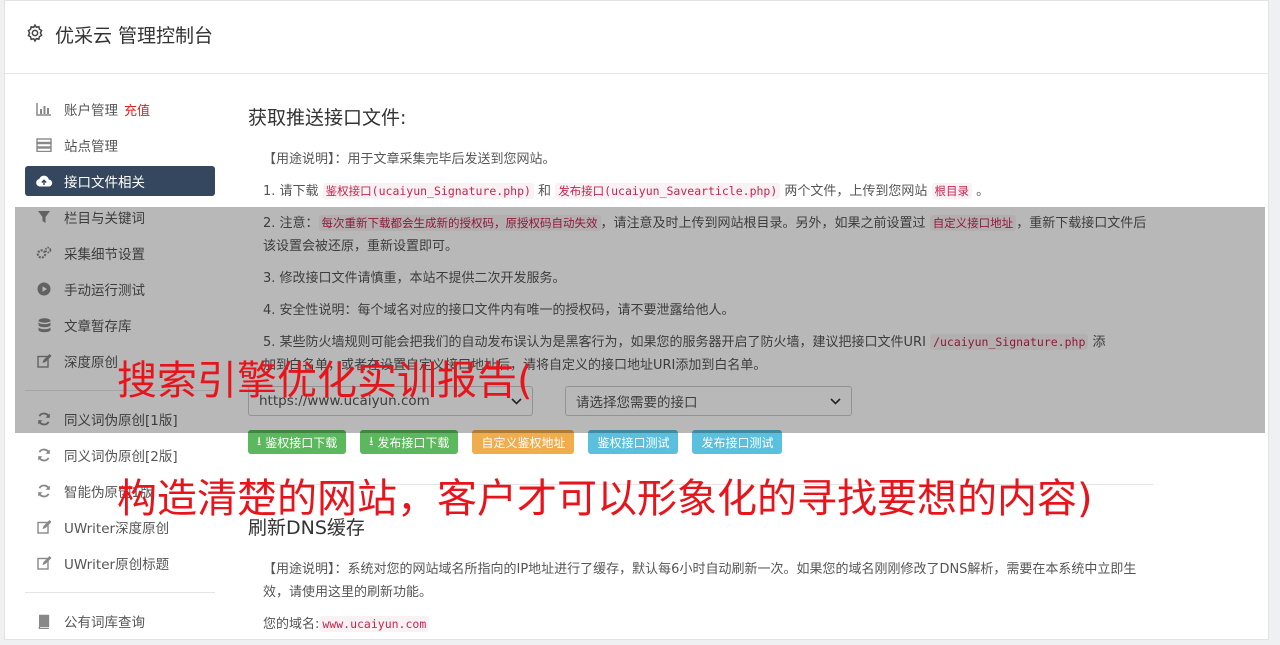 This screenshot has height=645, width=1280. What do you see at coordinates (523, 442) in the screenshot?
I see `custom-auth-button: 自定义鉴权地址` at bounding box center [523, 442].